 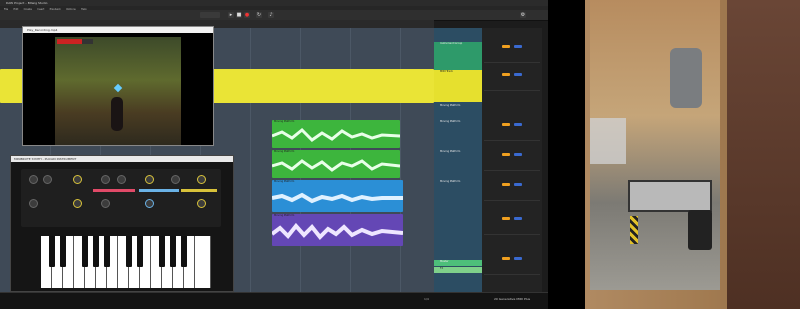 What do you see at coordinates (203, 262) in the screenshot?
I see `white-key` at bounding box center [203, 262].